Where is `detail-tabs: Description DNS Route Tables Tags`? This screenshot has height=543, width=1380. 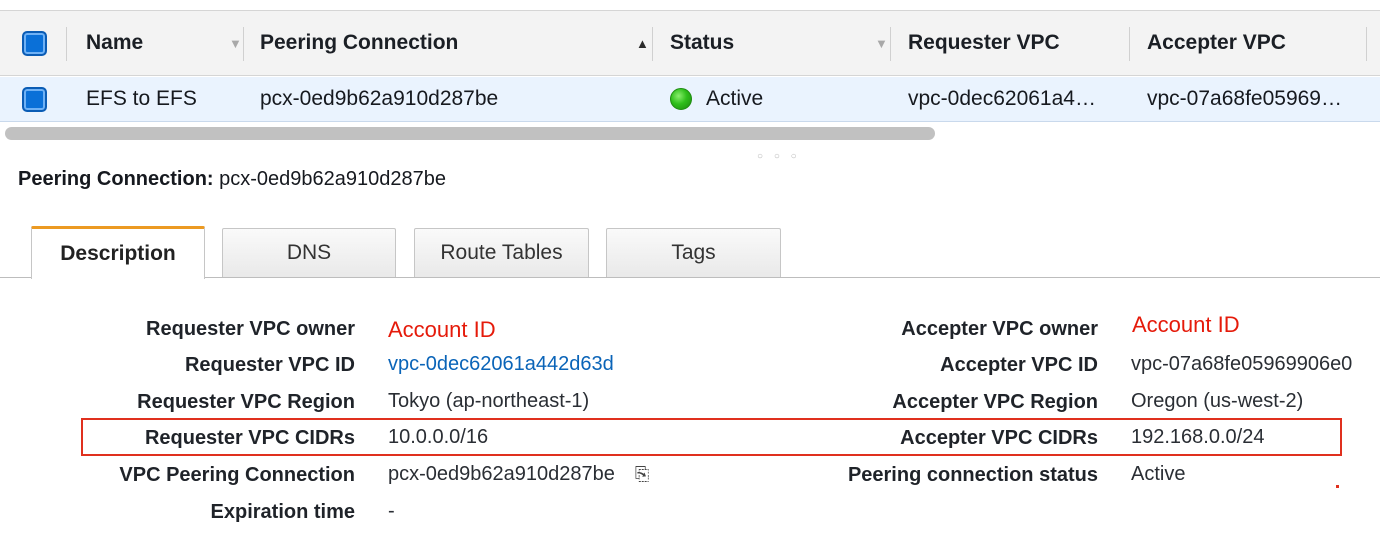 detail-tabs: Description DNS Route Tables Tags is located at coordinates (690, 252).